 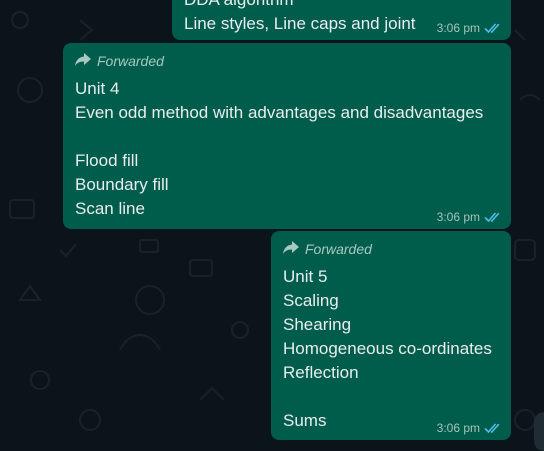 What do you see at coordinates (341, 6) in the screenshot?
I see `message-line: DDA algorithm` at bounding box center [341, 6].